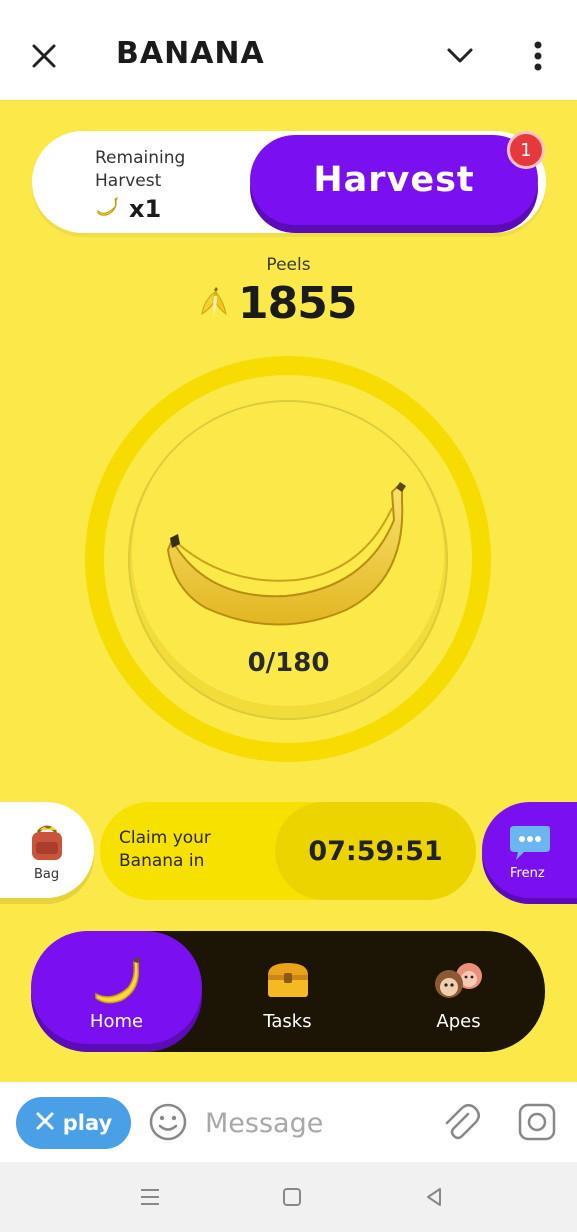 This screenshot has height=1232, width=577. Describe the element at coordinates (47, 874) in the screenshot. I see `bag-label: Bag` at that location.